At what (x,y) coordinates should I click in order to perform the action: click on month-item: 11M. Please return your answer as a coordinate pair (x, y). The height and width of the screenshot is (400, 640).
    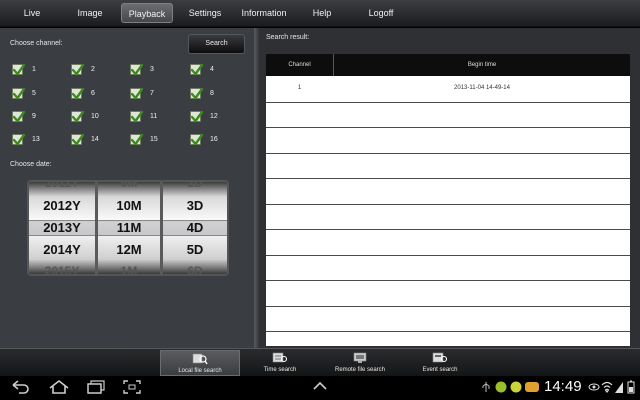
    Looking at the image, I should click on (129, 227).